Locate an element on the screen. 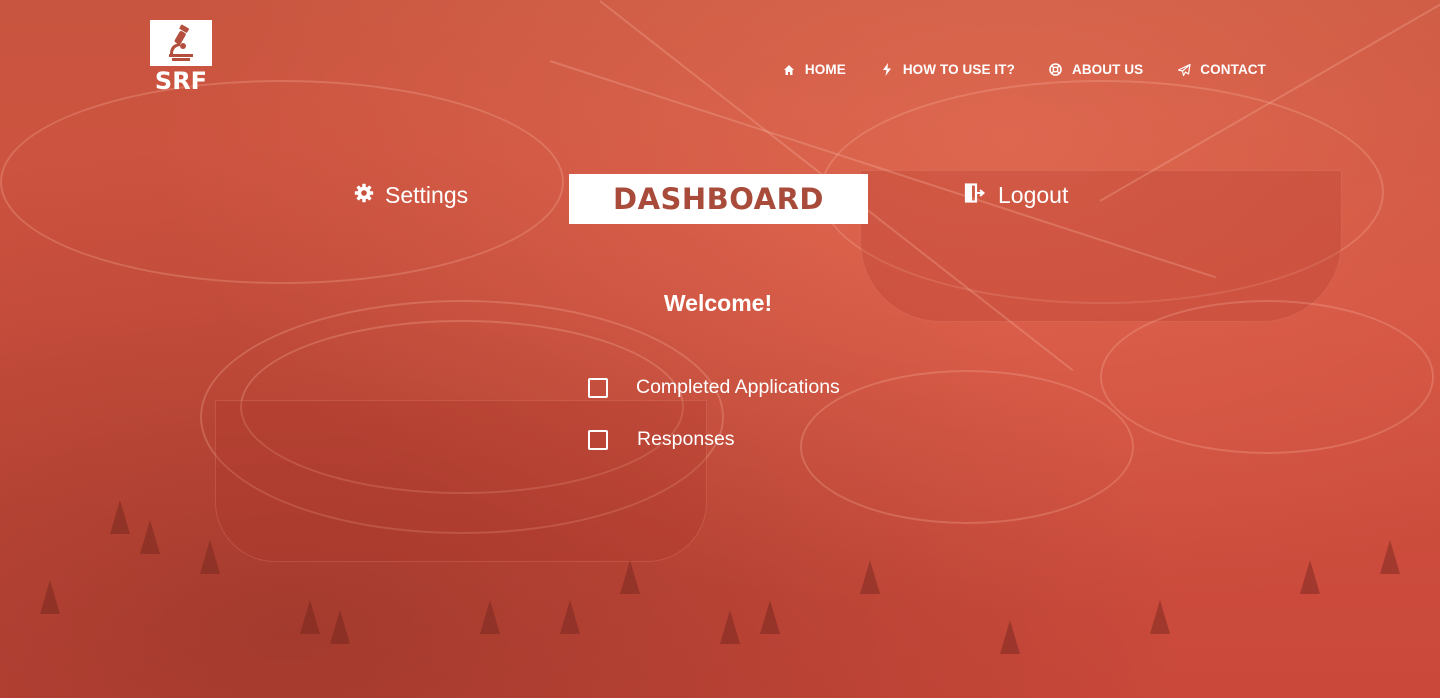 The height and width of the screenshot is (698, 1440). logo-text: SRF is located at coordinates (181, 81).